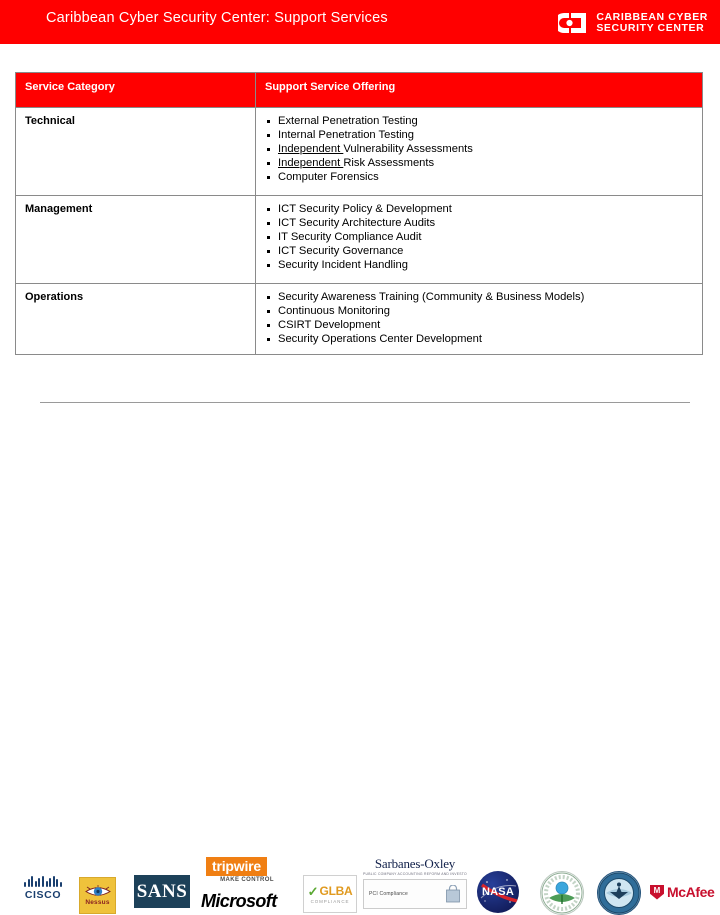 This screenshot has width=720, height=915. Describe the element at coordinates (135, 151) in the screenshot. I see `cell-category: Technical` at that location.